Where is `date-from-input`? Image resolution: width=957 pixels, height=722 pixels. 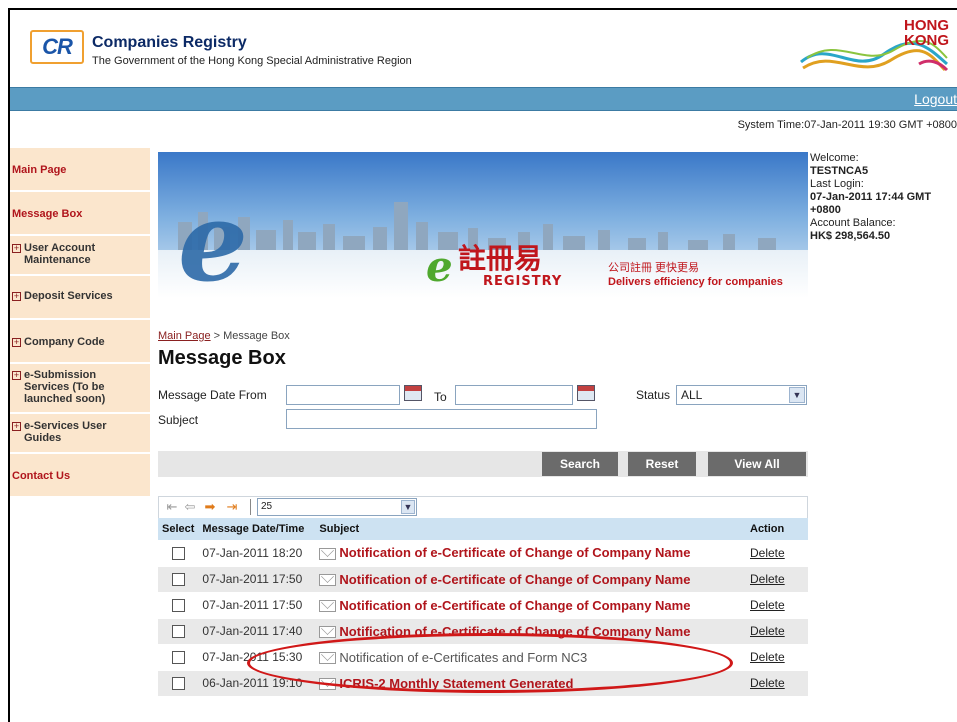
date-from-input is located at coordinates (343, 395).